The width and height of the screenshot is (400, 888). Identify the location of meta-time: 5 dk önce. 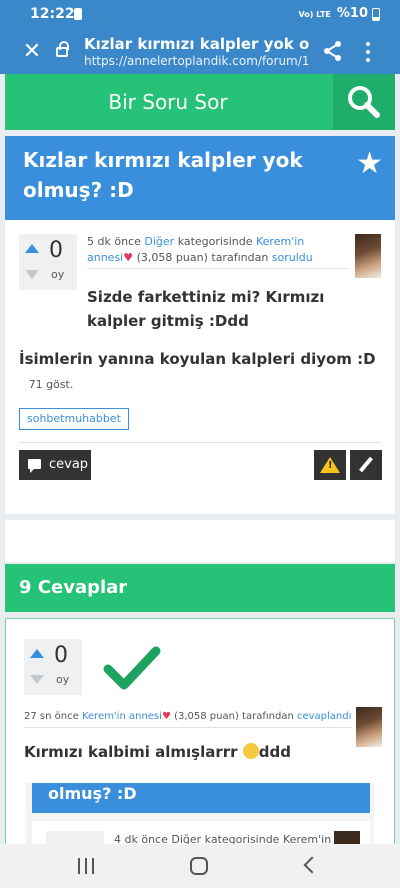
(114, 241).